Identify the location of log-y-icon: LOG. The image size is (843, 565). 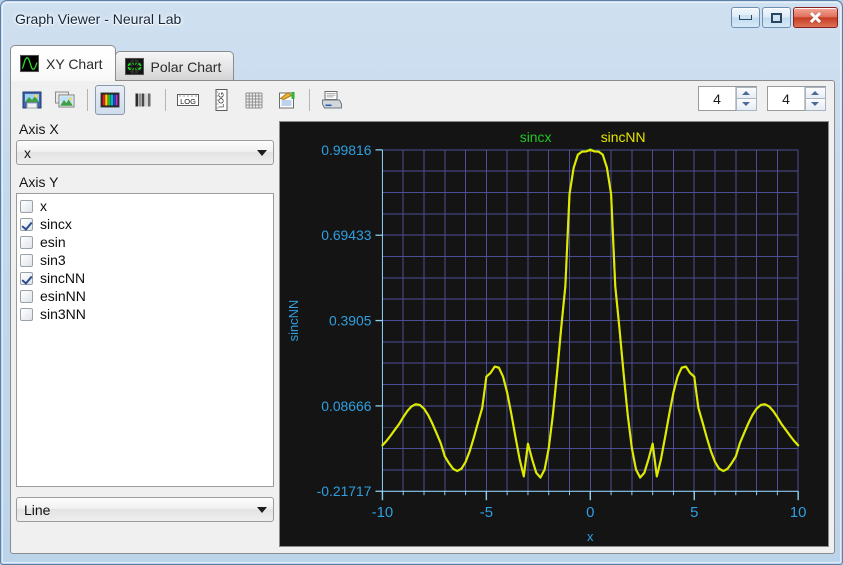
(221, 100).